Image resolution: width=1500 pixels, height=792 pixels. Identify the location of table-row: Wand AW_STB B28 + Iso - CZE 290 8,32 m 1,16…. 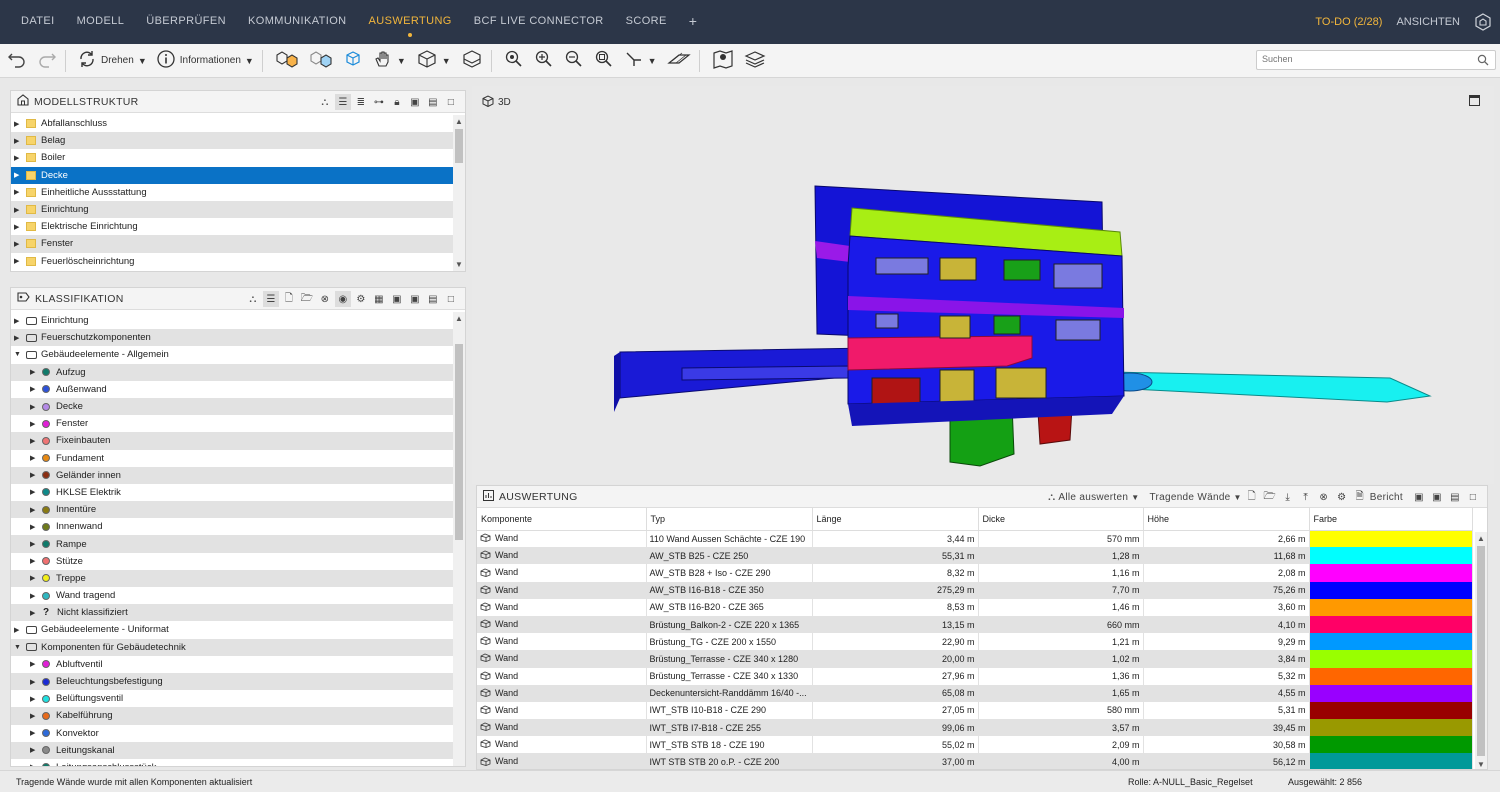
(975, 573).